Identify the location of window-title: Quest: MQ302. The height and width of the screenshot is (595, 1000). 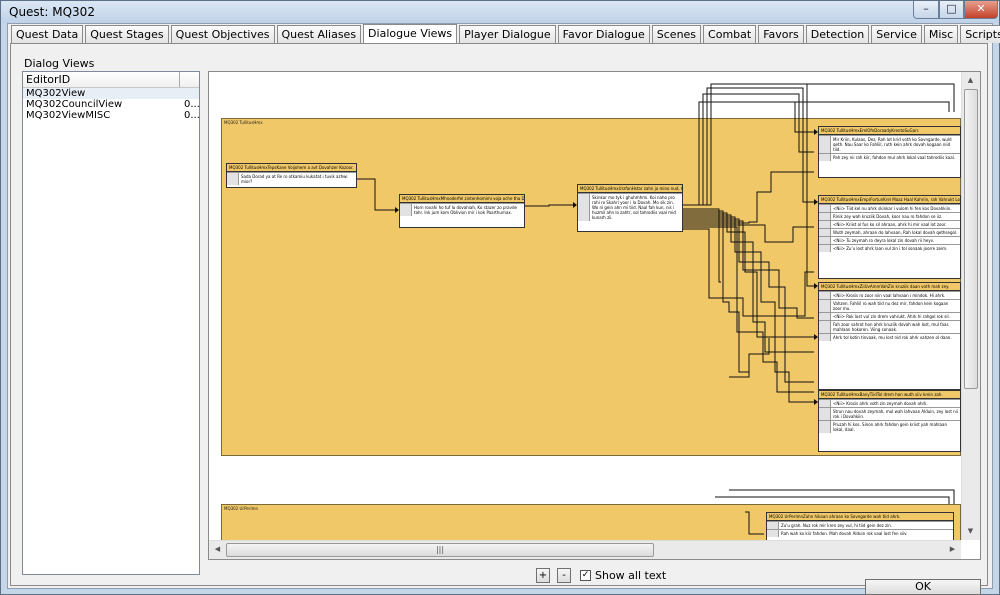
(52, 12).